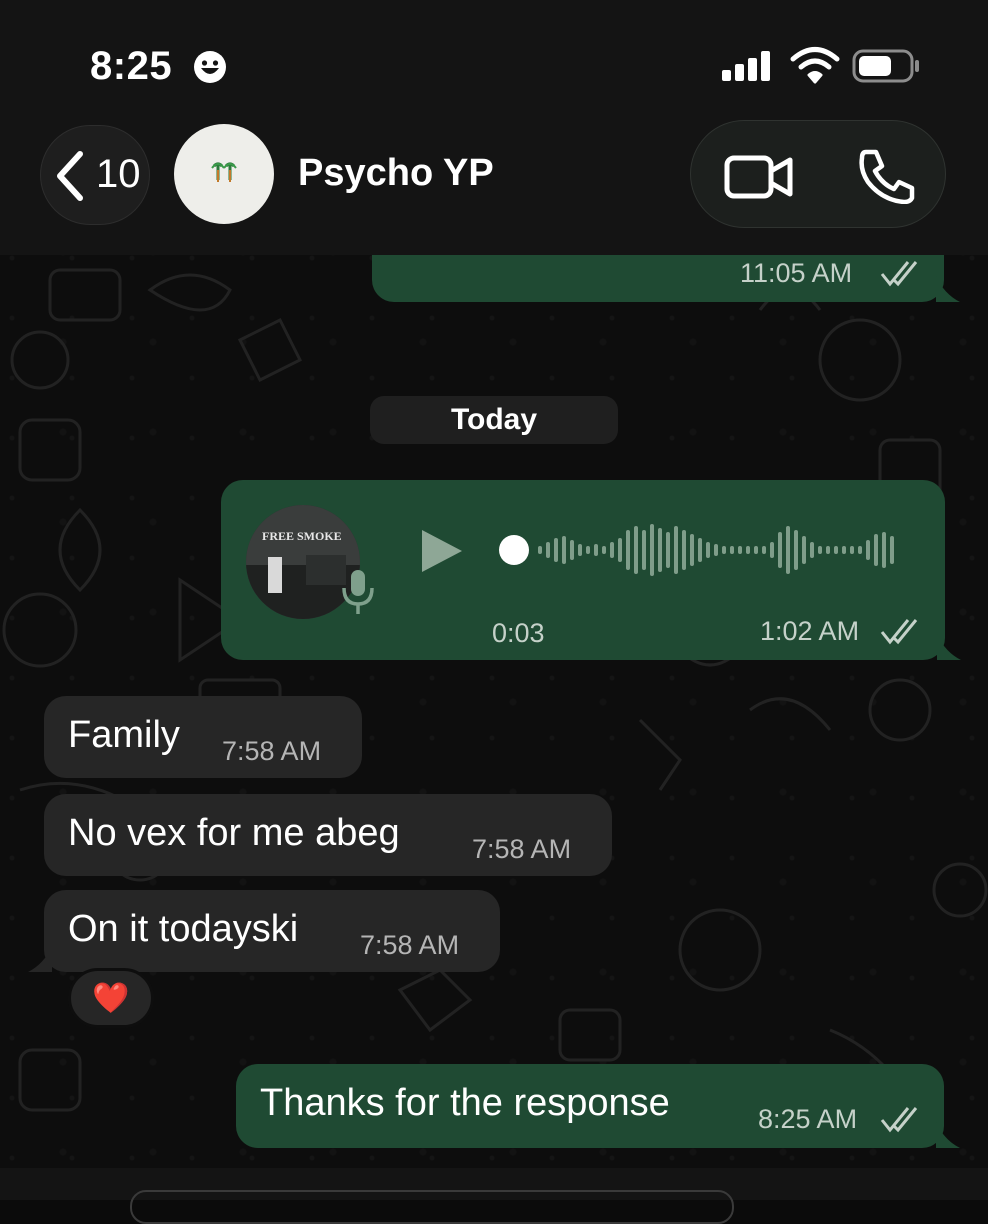 The image size is (988, 1224). What do you see at coordinates (701, 550) in the screenshot?
I see `voice-waveform` at bounding box center [701, 550].